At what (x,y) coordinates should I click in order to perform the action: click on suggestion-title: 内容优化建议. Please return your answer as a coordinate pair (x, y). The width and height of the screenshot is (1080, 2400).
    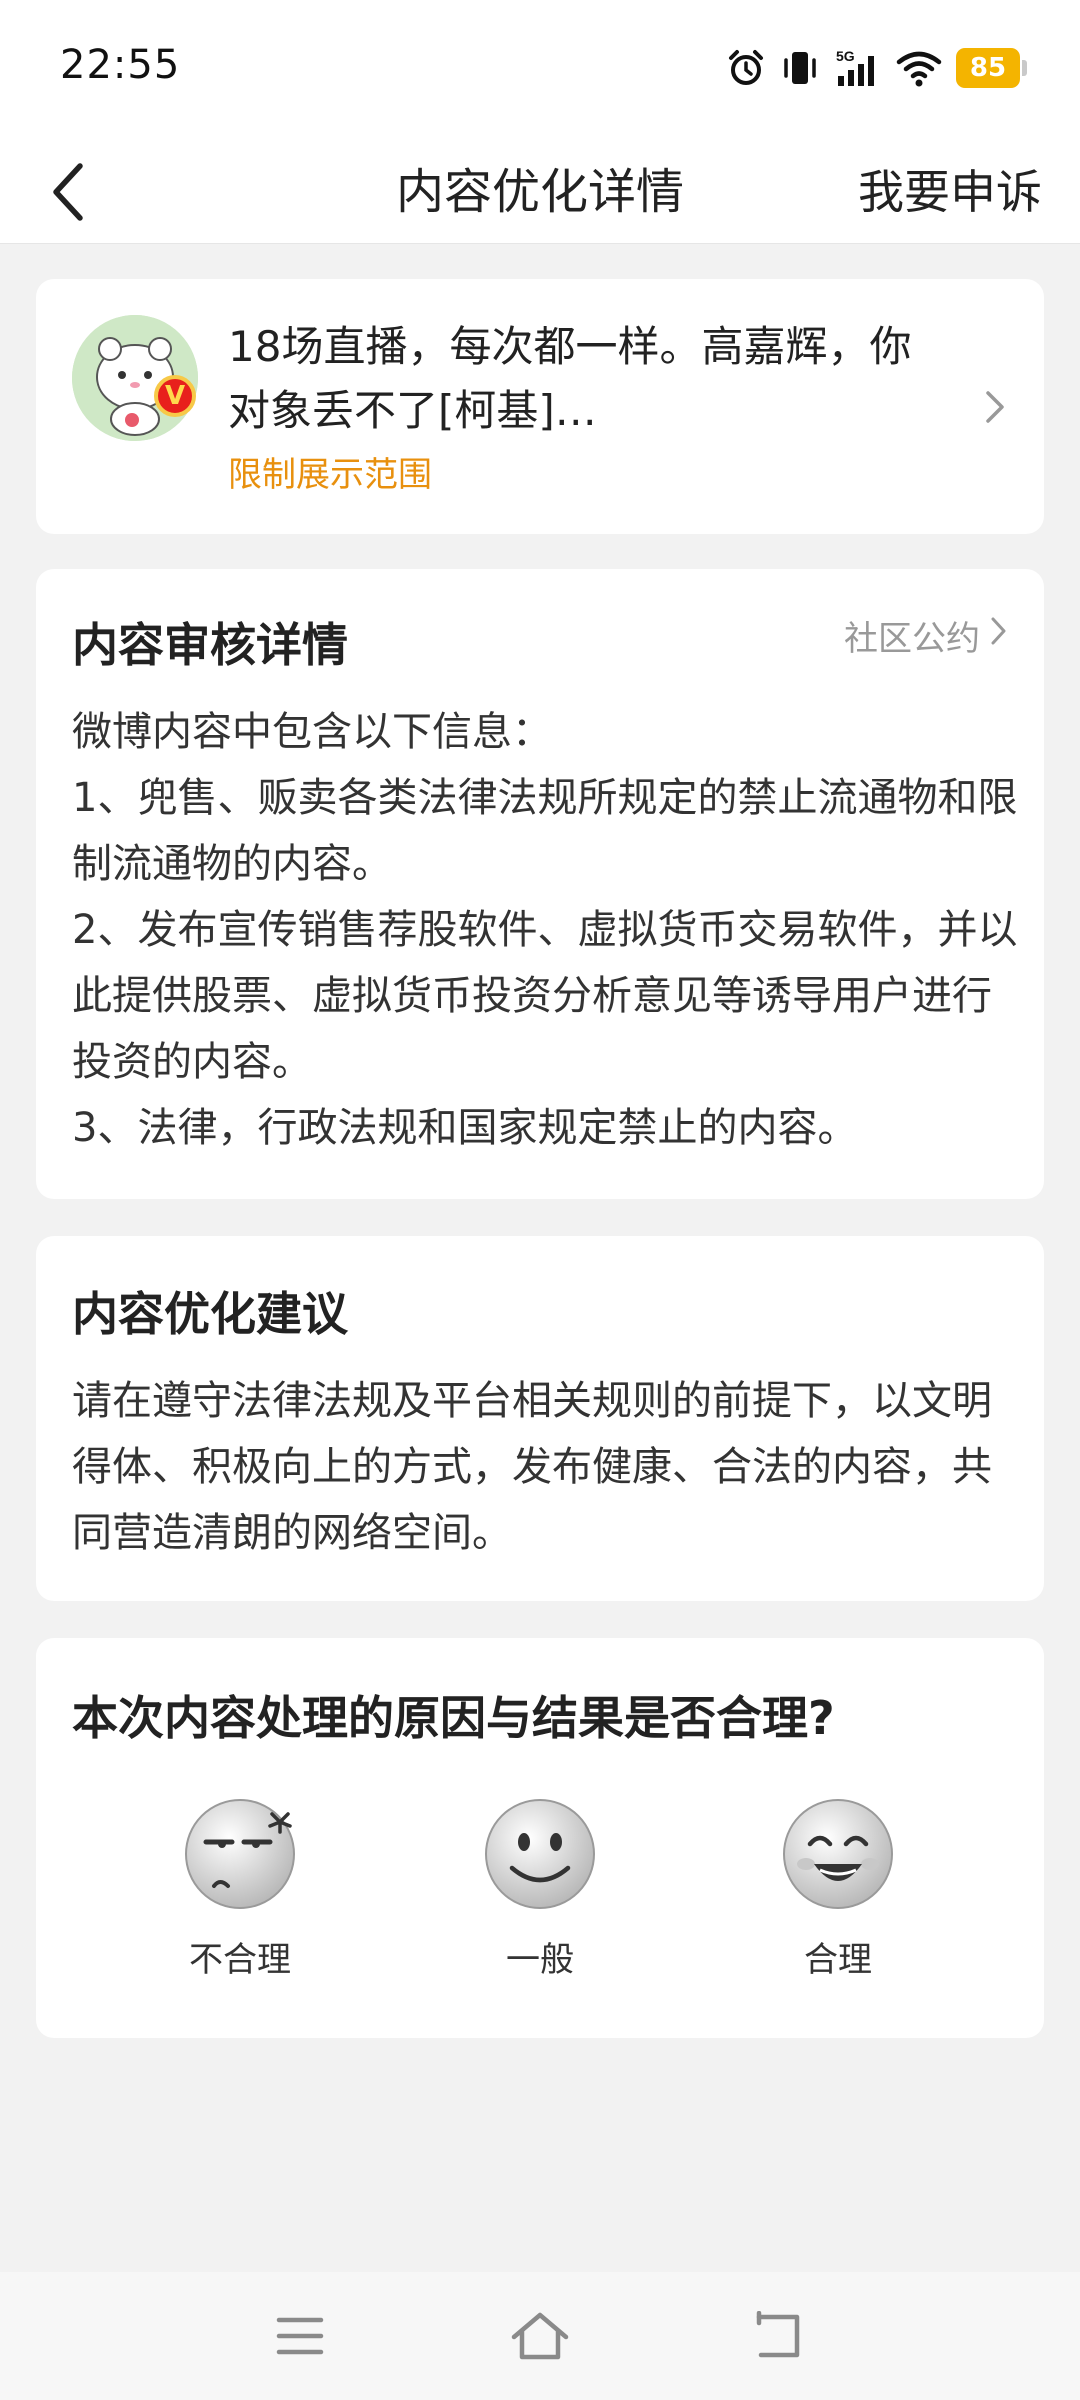
    Looking at the image, I should click on (210, 1314).